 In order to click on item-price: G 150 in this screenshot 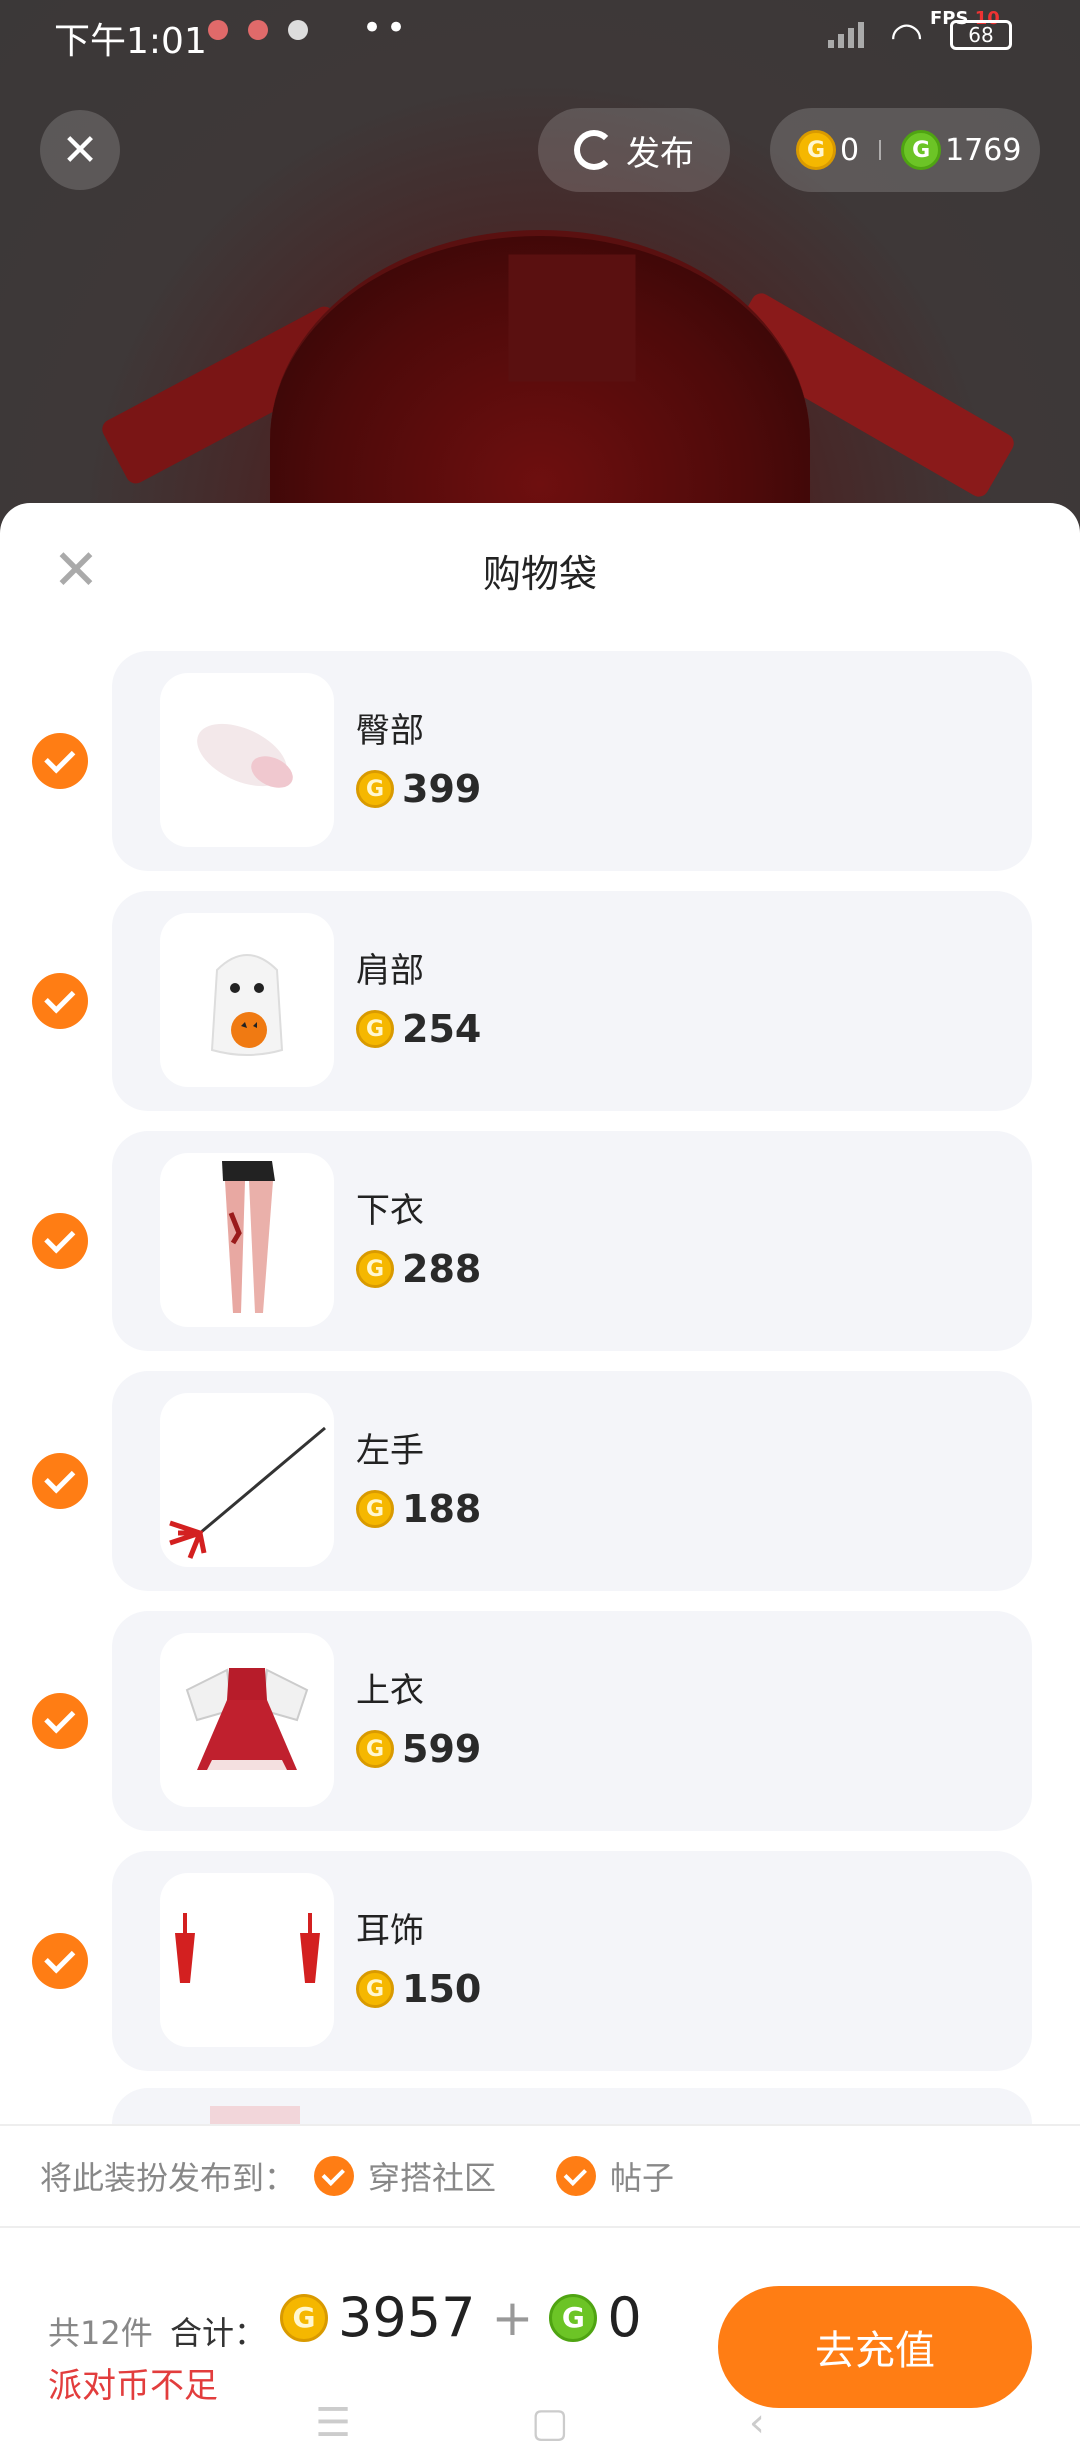, I will do `click(418, 1989)`.